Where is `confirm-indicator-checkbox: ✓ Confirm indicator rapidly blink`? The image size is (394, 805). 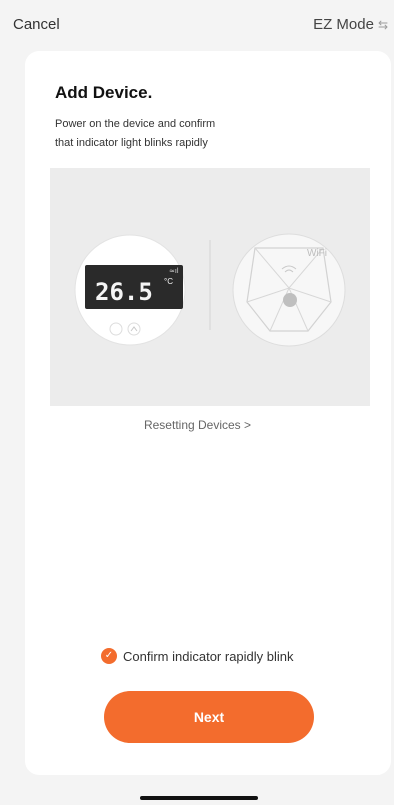
confirm-indicator-checkbox: ✓ Confirm indicator rapidly blink is located at coordinates (197, 656).